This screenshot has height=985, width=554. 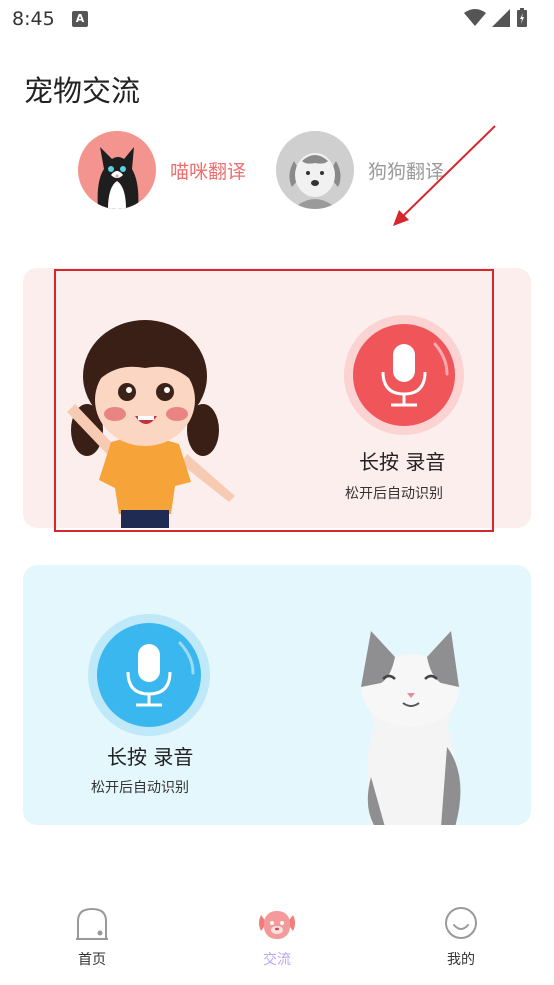 I want to click on dog-avatar, so click(x=315, y=170).